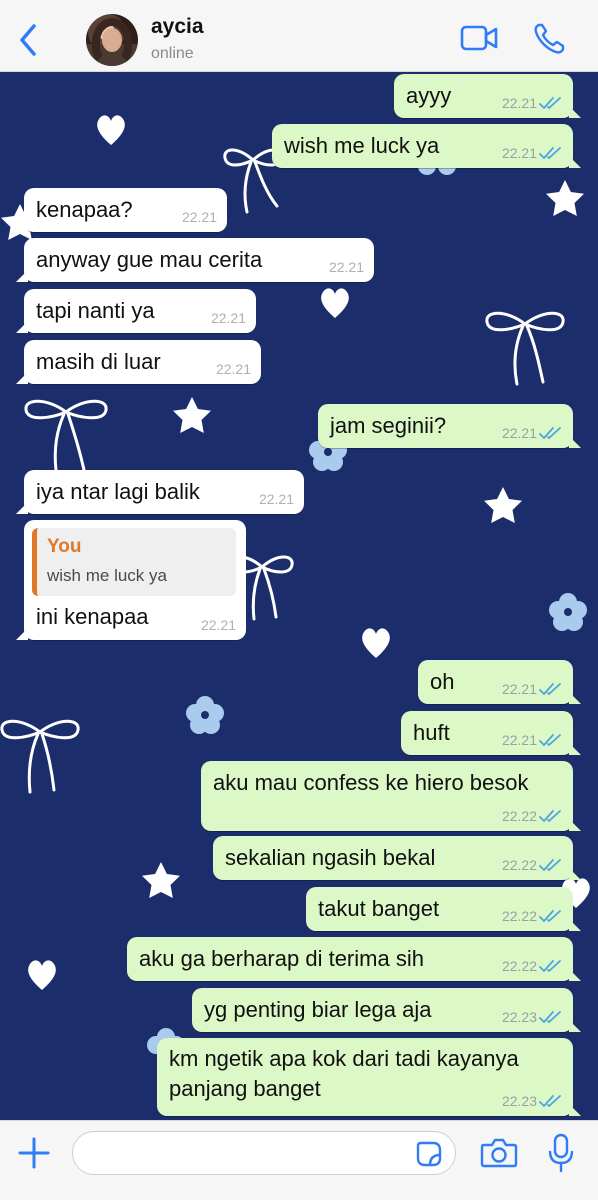 This screenshot has width=598, height=1200. I want to click on quoted-reply: You wish me luck ya, so click(134, 562).